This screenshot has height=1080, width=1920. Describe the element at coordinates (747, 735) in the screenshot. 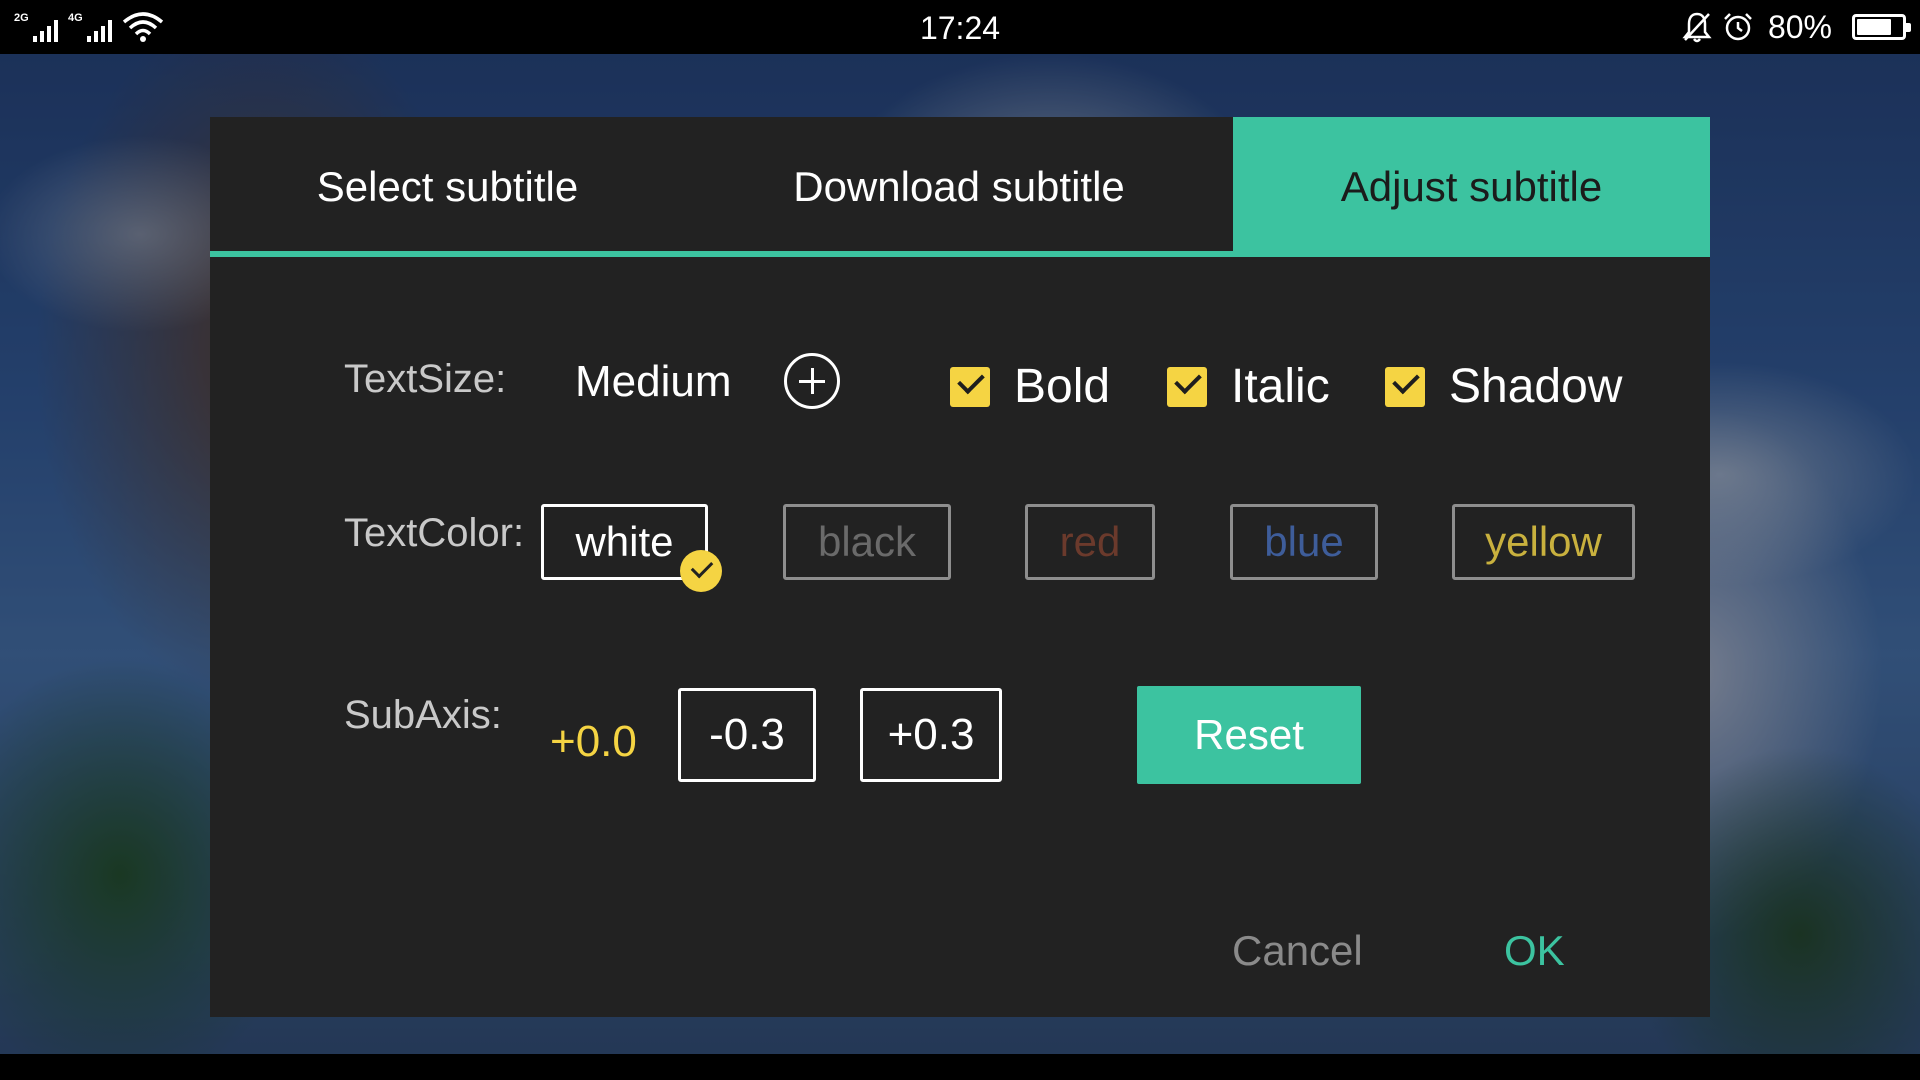

I see `sub-axis-decrease-button: -0.3` at that location.